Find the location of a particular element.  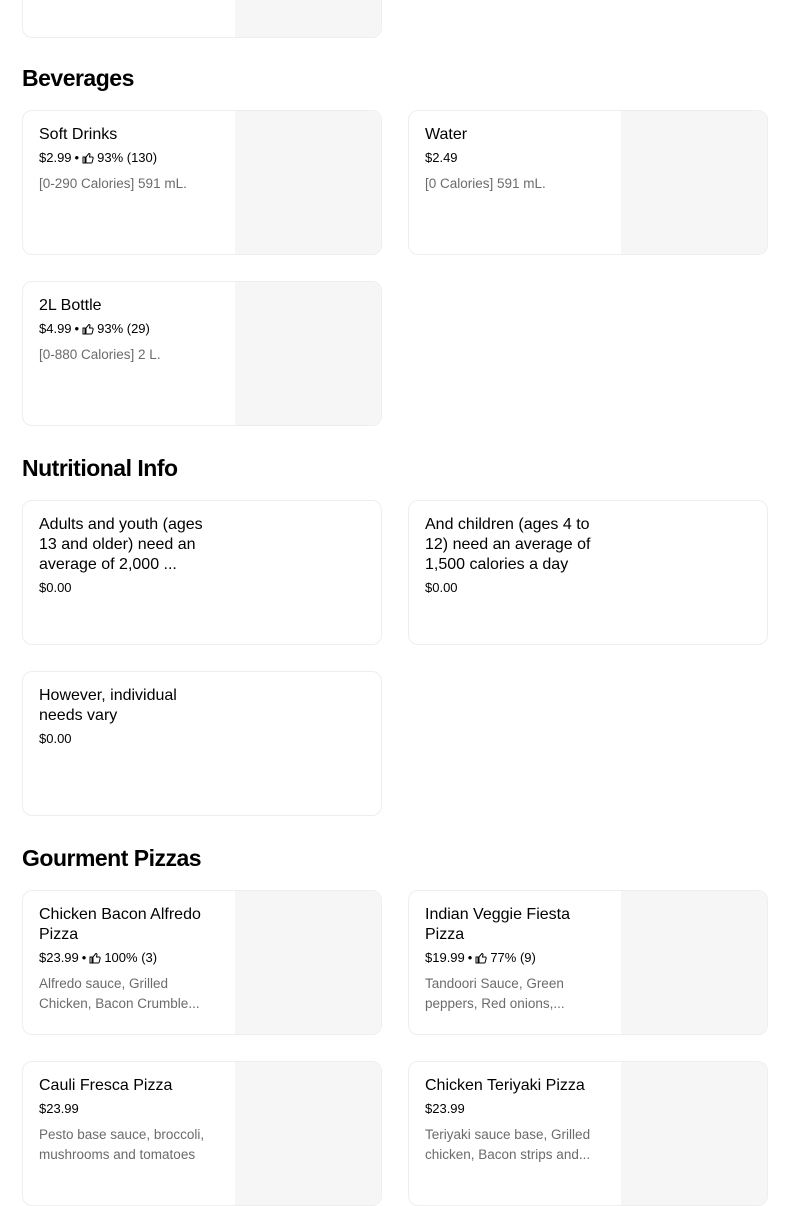

item-info: Water $2.49 [0 Calories] 591 mL. is located at coordinates (517, 159).